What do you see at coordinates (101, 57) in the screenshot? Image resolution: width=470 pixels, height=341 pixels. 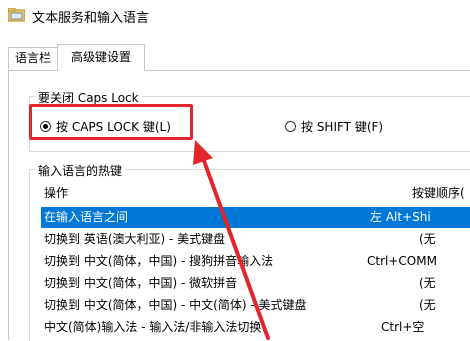 I see `tab-advanced-key-settings: 高级键设置` at bounding box center [101, 57].